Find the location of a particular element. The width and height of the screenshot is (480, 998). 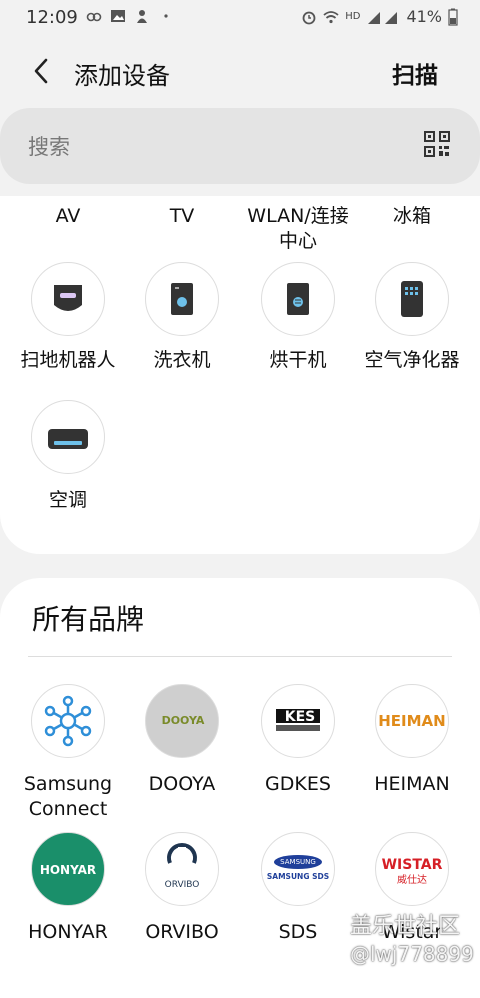

washer-icon is located at coordinates (182, 299).